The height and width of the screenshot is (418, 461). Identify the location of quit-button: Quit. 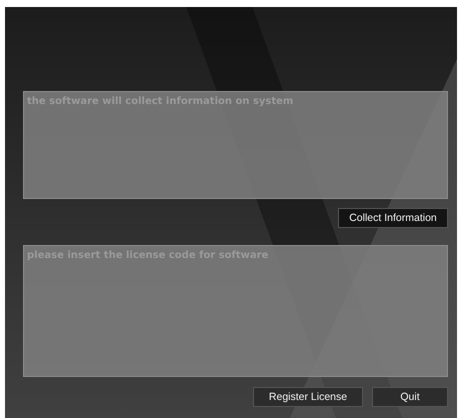
(410, 397).